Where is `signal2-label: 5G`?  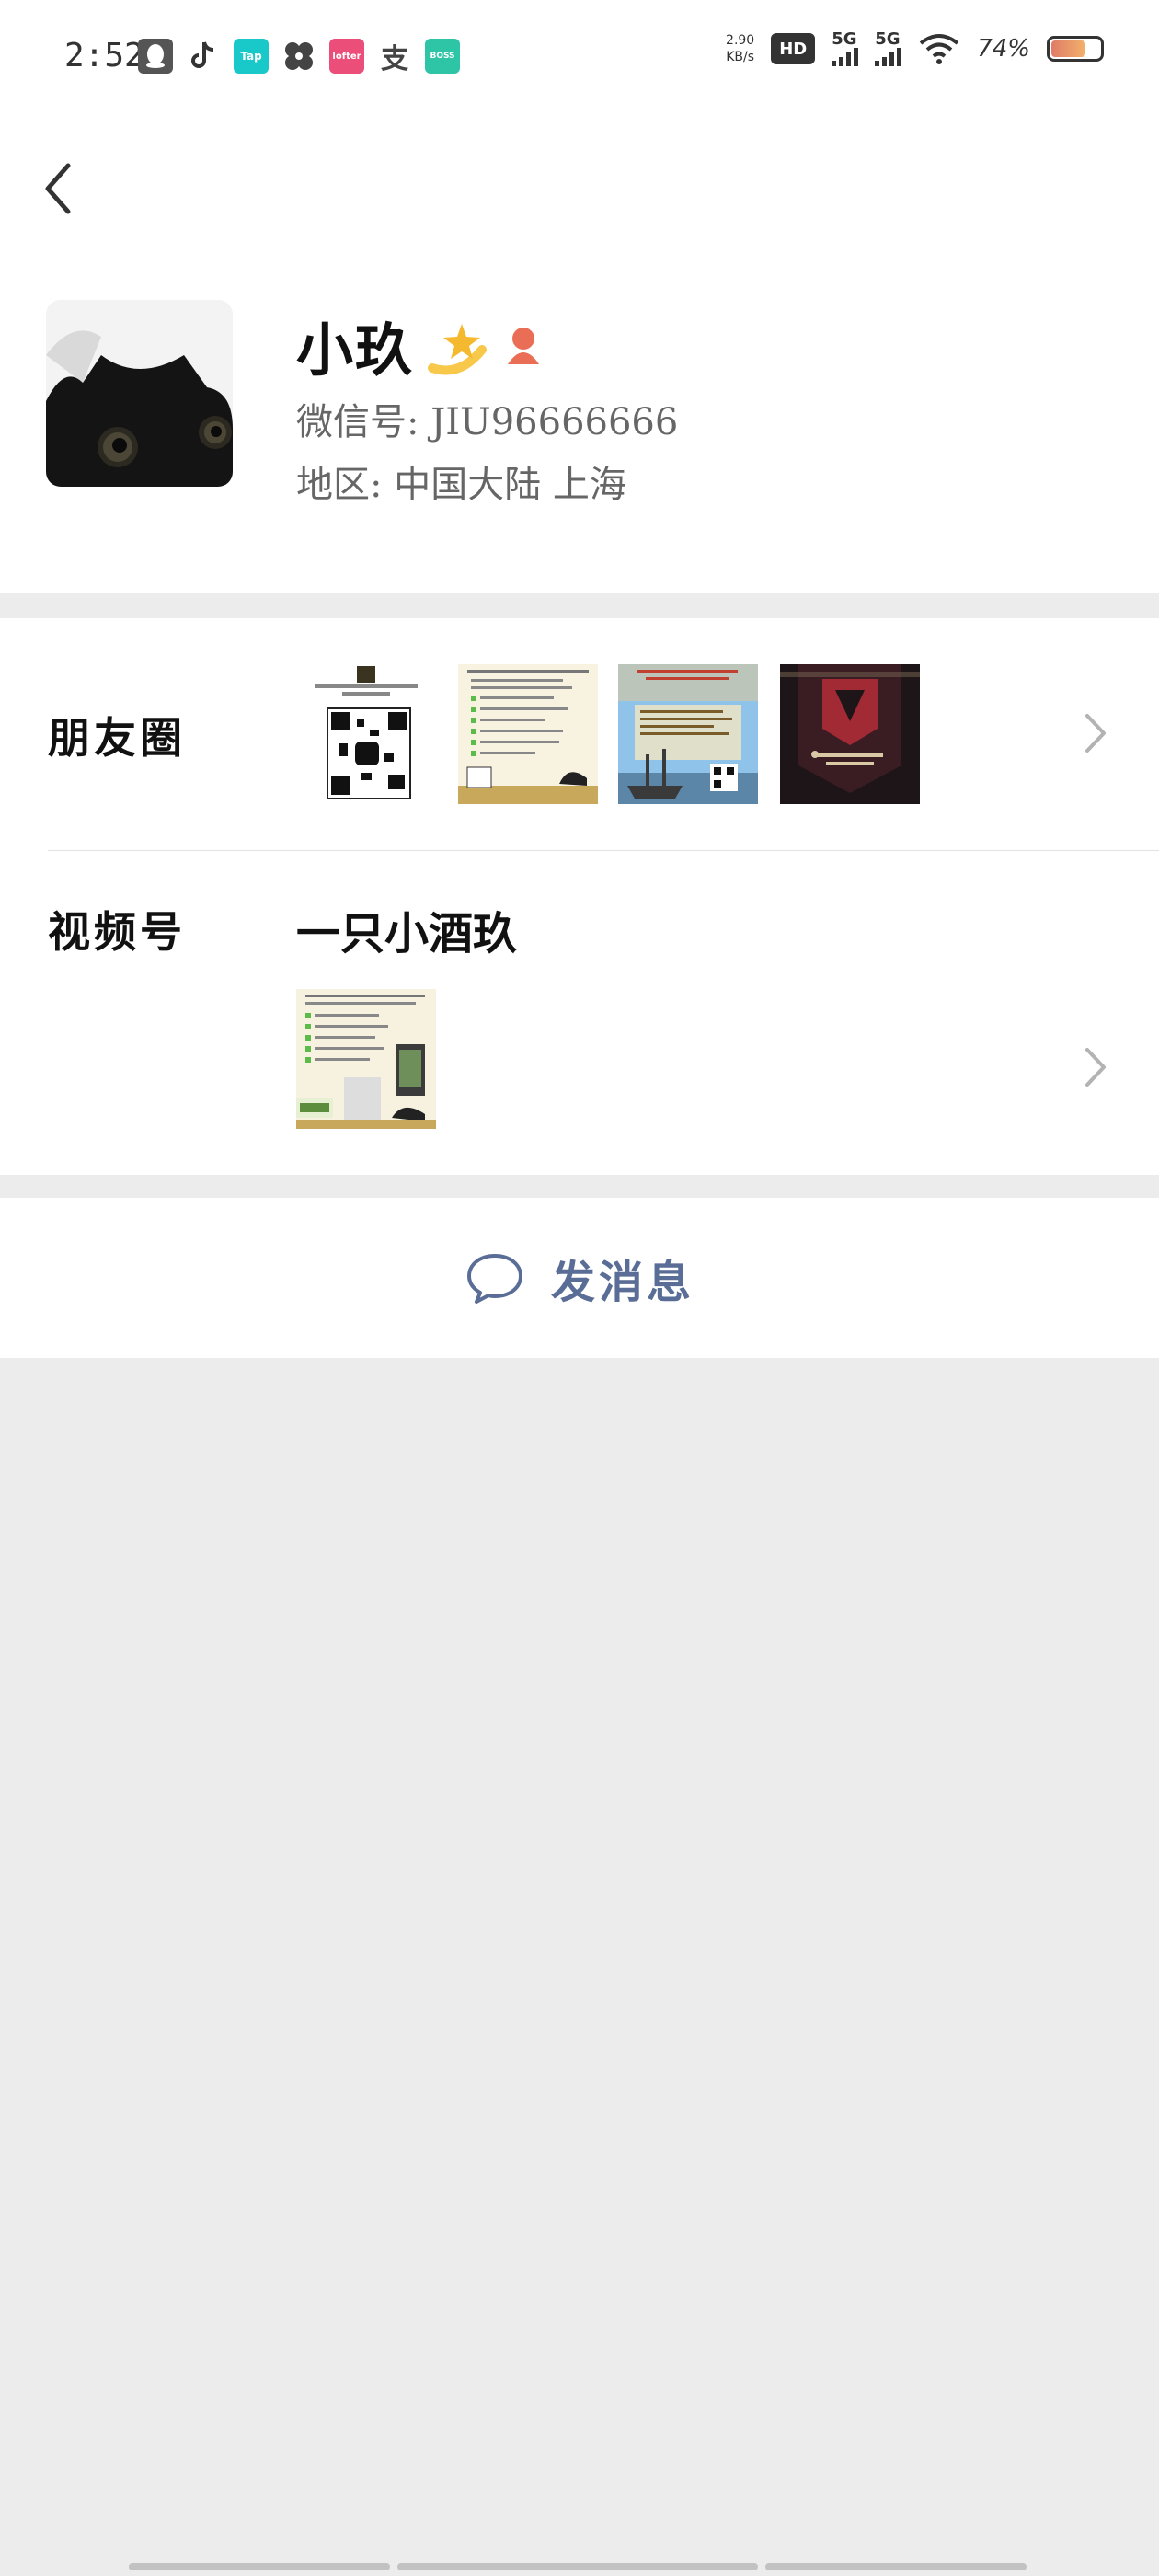
signal2-label: 5G is located at coordinates (888, 39).